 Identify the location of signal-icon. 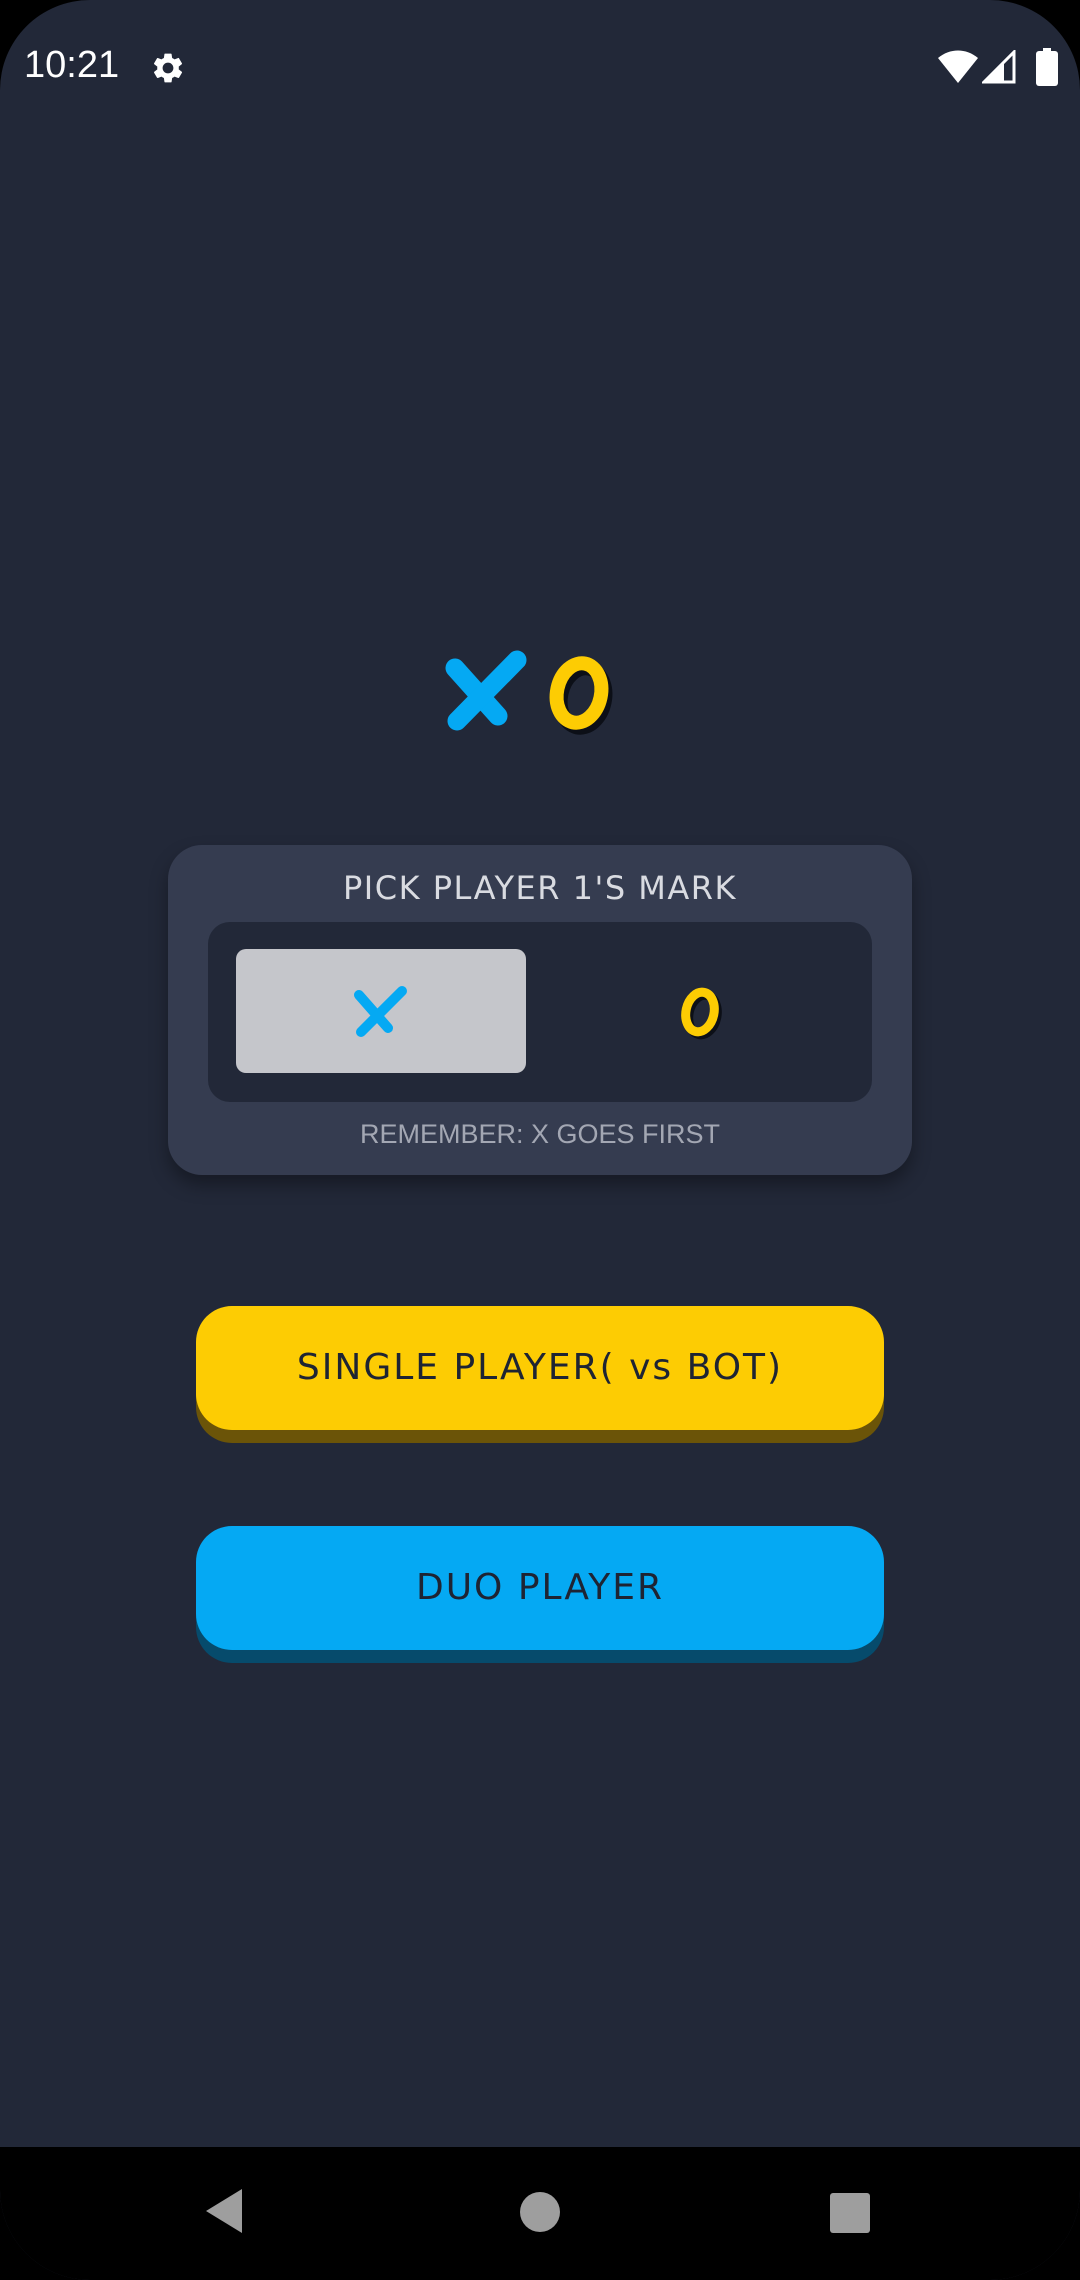
(998, 66).